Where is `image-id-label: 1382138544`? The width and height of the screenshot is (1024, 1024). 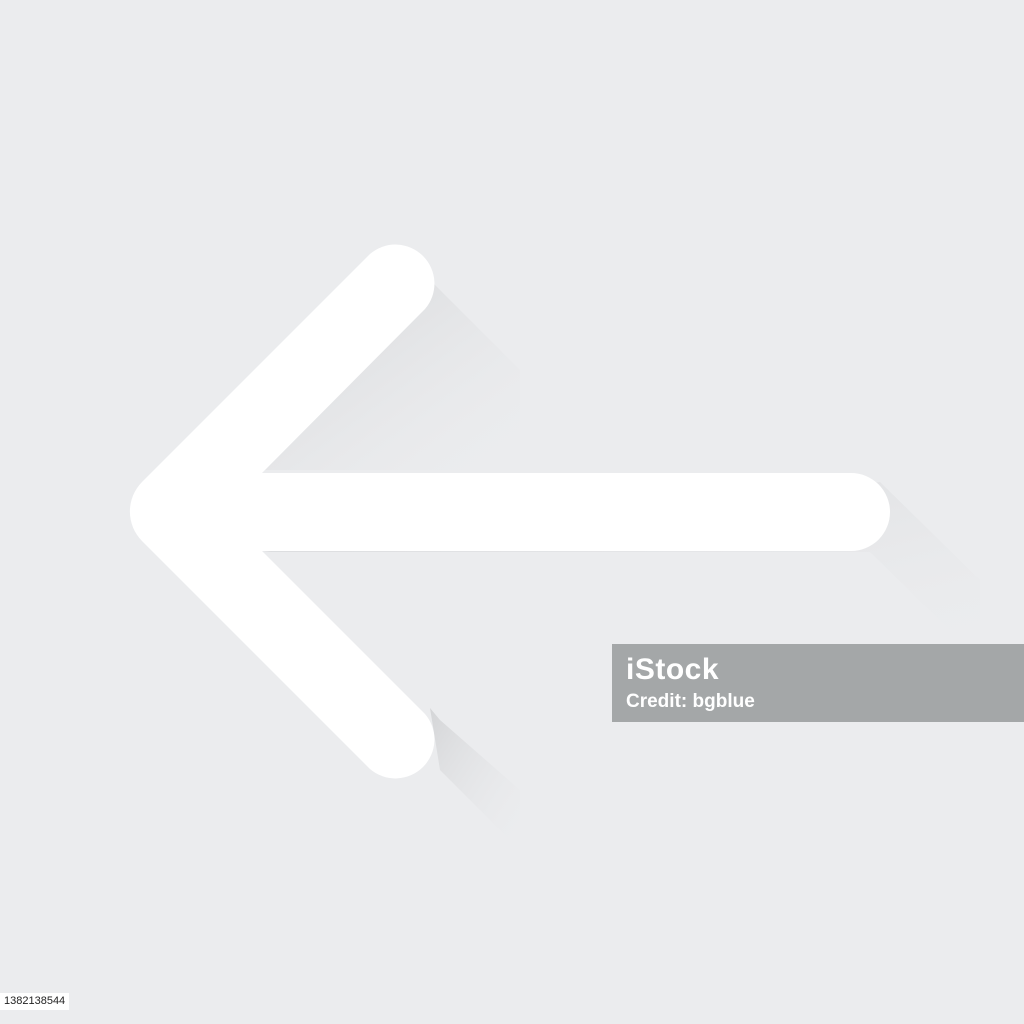 image-id-label: 1382138544 is located at coordinates (35, 1001).